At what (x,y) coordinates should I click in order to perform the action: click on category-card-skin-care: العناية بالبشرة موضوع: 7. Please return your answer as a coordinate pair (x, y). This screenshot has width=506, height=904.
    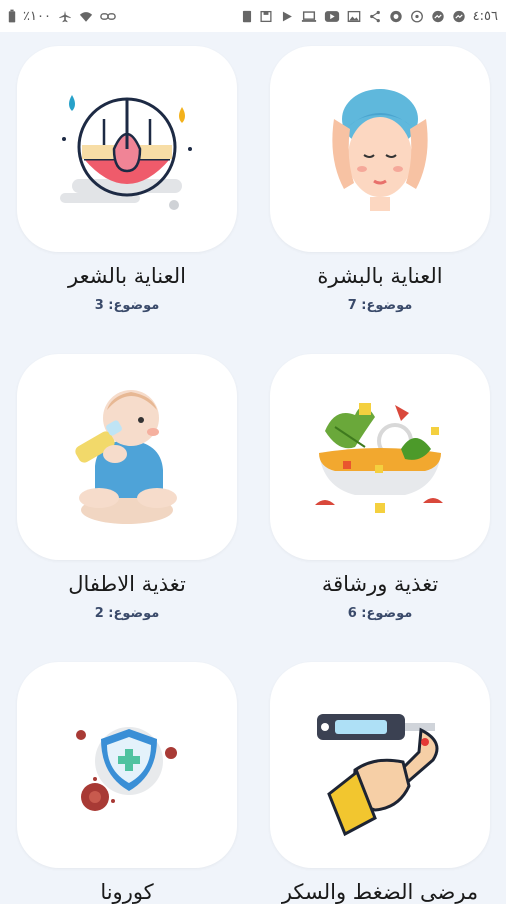
    Looking at the image, I should click on (380, 179).